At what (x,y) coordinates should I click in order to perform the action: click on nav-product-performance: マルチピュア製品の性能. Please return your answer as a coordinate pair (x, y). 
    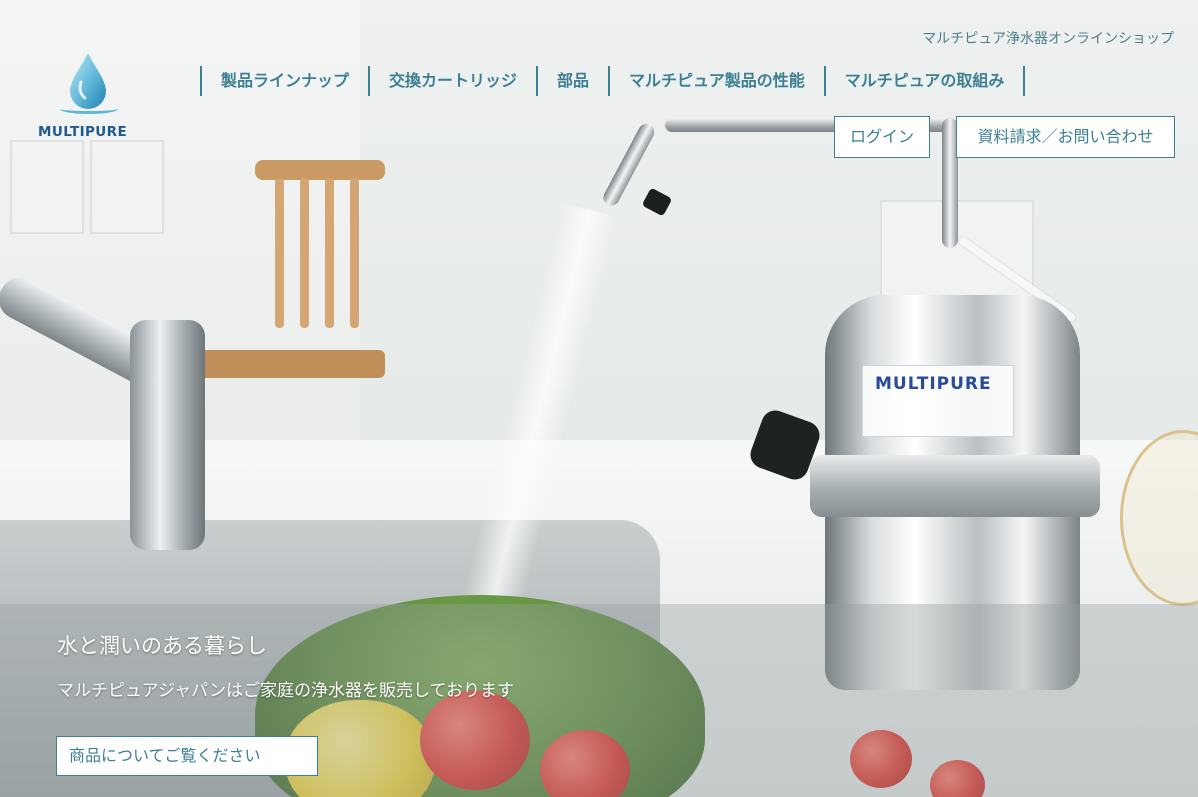
    Looking at the image, I should click on (716, 81).